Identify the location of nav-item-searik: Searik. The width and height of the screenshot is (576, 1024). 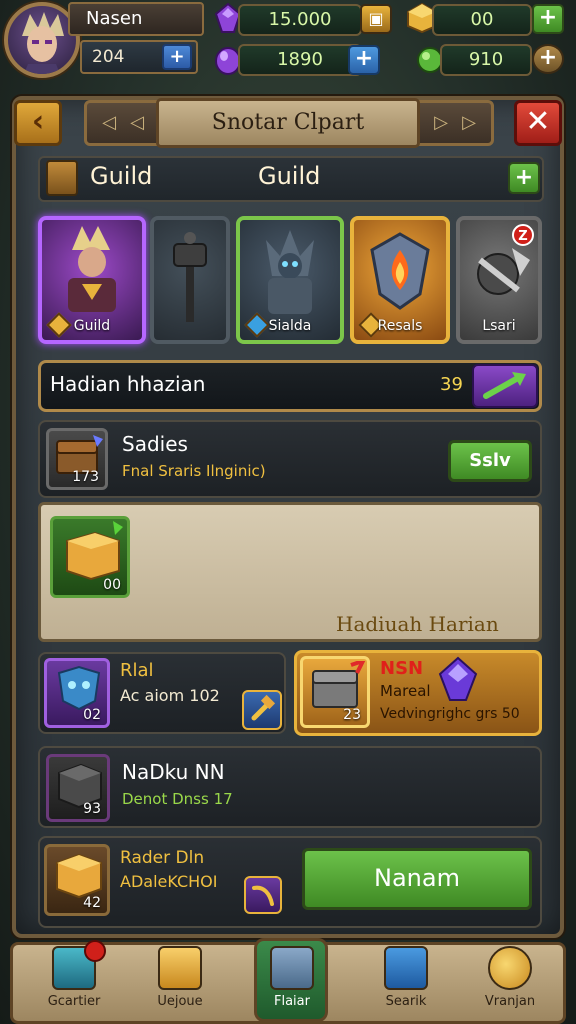
(406, 983).